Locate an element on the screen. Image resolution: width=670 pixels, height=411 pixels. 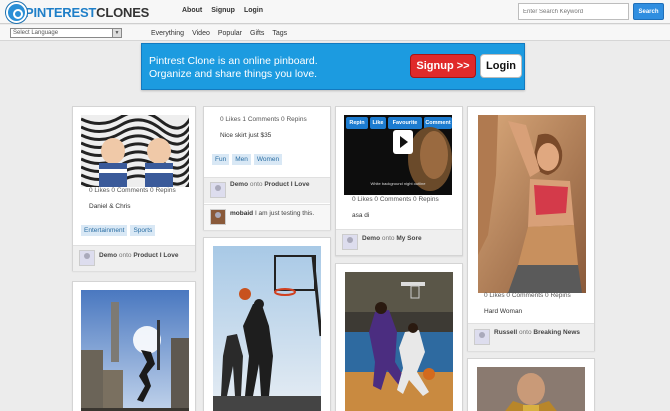
pin-description: Hard Woman is located at coordinates (503, 311).